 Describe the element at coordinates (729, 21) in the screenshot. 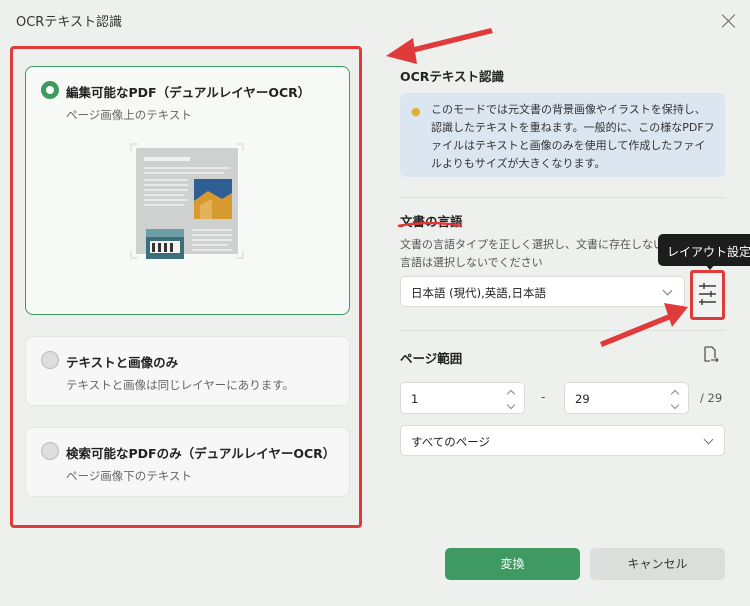

I see `close-icon` at that location.